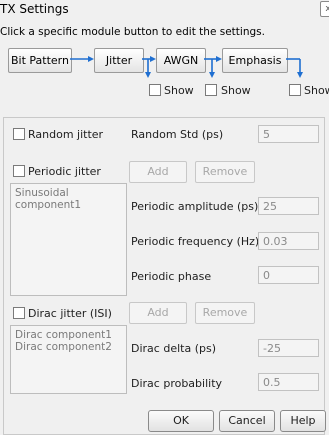 The image size is (329, 435). What do you see at coordinates (68, 335) in the screenshot?
I see `list-item: Dirac component1` at bounding box center [68, 335].